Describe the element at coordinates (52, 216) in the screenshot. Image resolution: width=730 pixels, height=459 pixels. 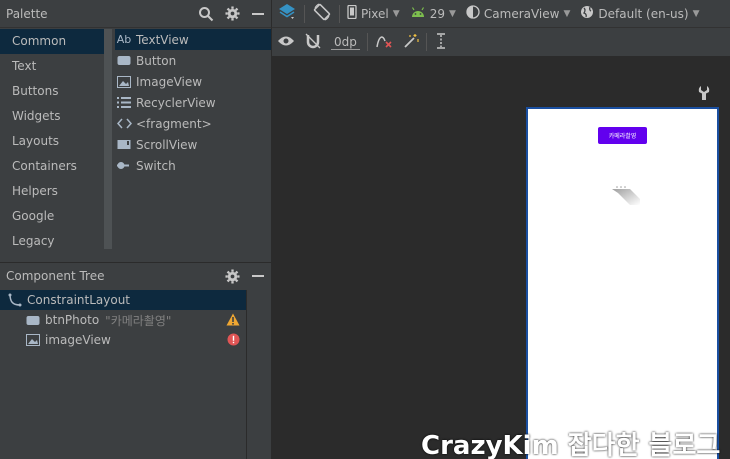
I see `category-google: Google` at that location.